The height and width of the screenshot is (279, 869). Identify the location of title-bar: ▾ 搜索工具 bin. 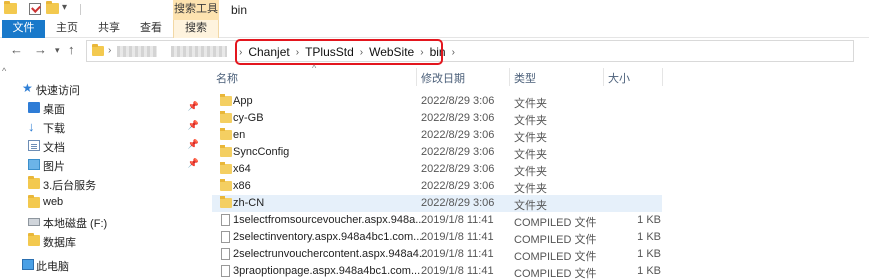
(434, 10).